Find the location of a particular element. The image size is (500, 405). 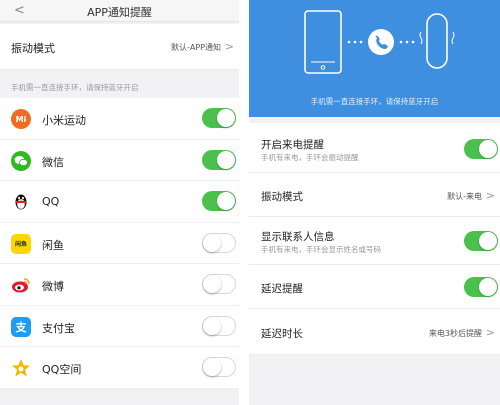

bluetooth-hint: 手机需一直连接手环，请保持蓝牙开启 is located at coordinates (119, 84).